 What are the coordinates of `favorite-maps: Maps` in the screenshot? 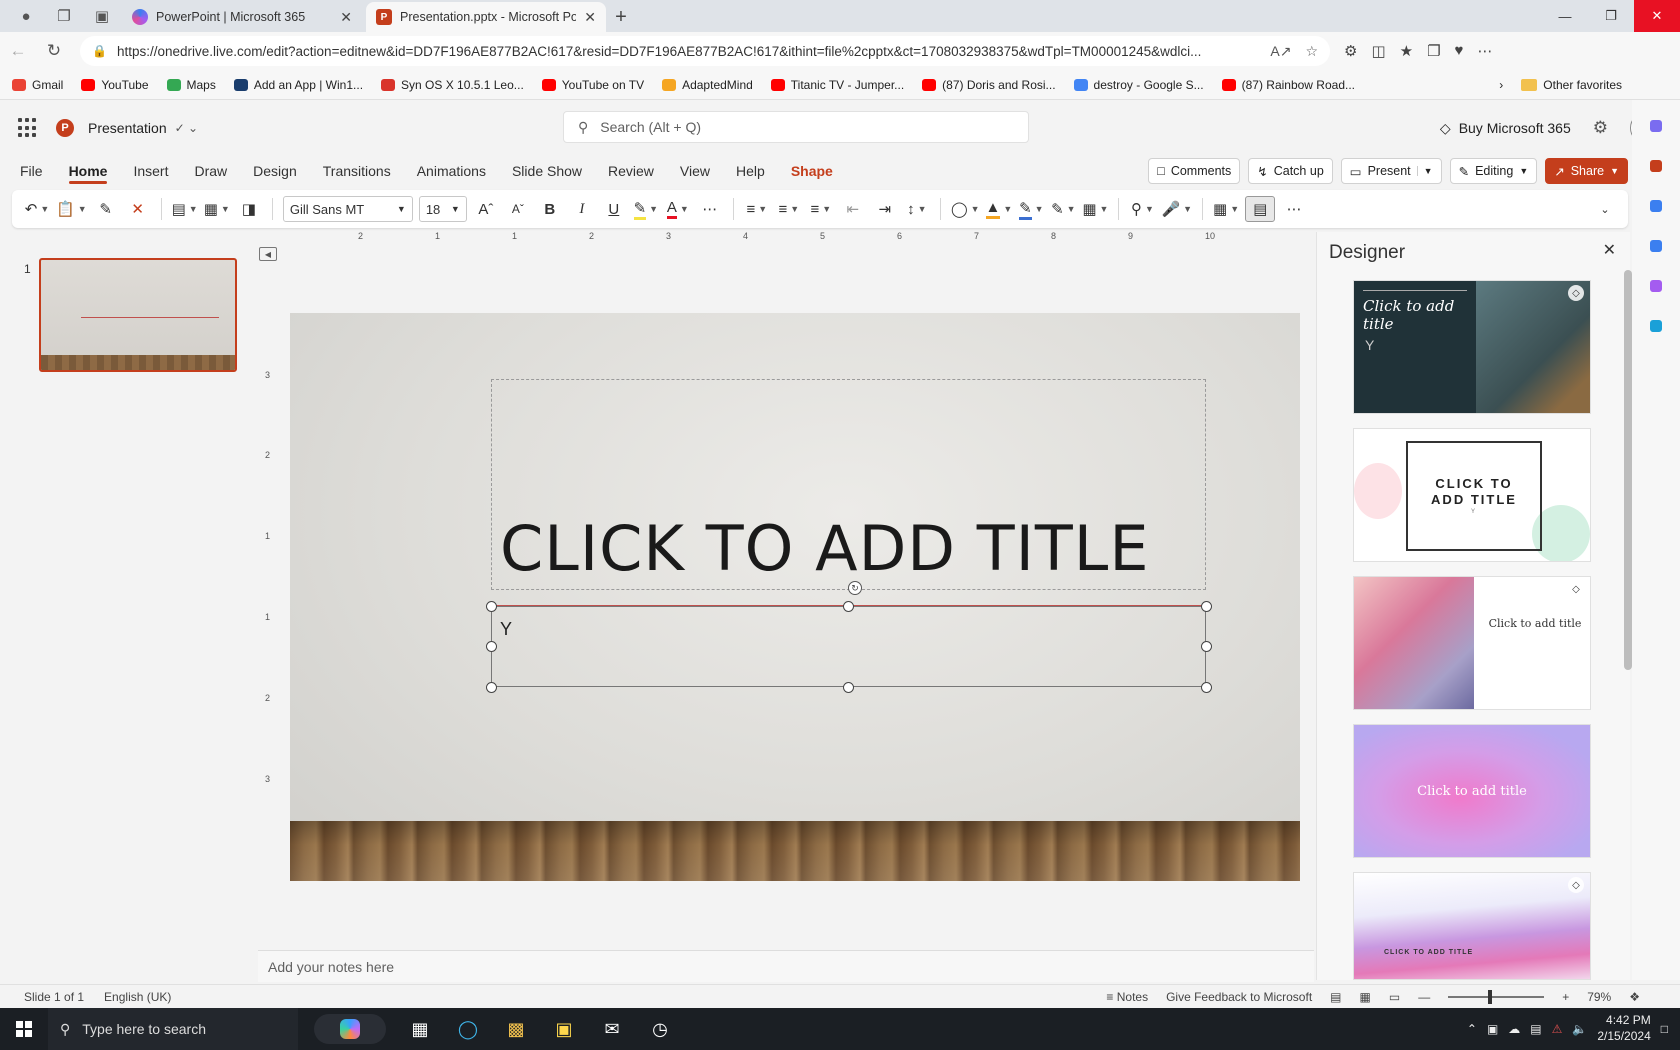 It's located at (191, 85).